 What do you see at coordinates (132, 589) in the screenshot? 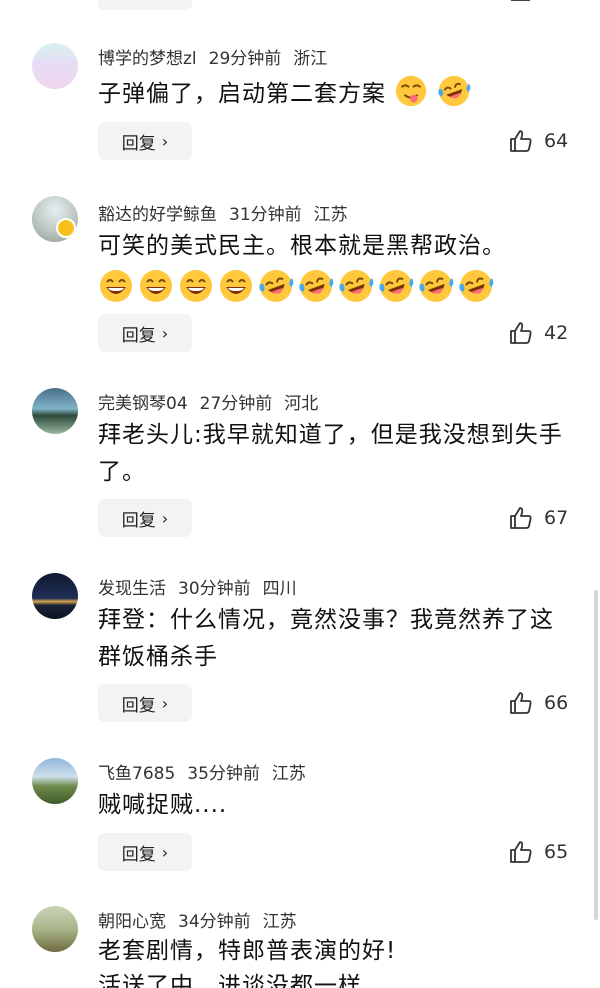
I see `username: 发现生活` at bounding box center [132, 589].